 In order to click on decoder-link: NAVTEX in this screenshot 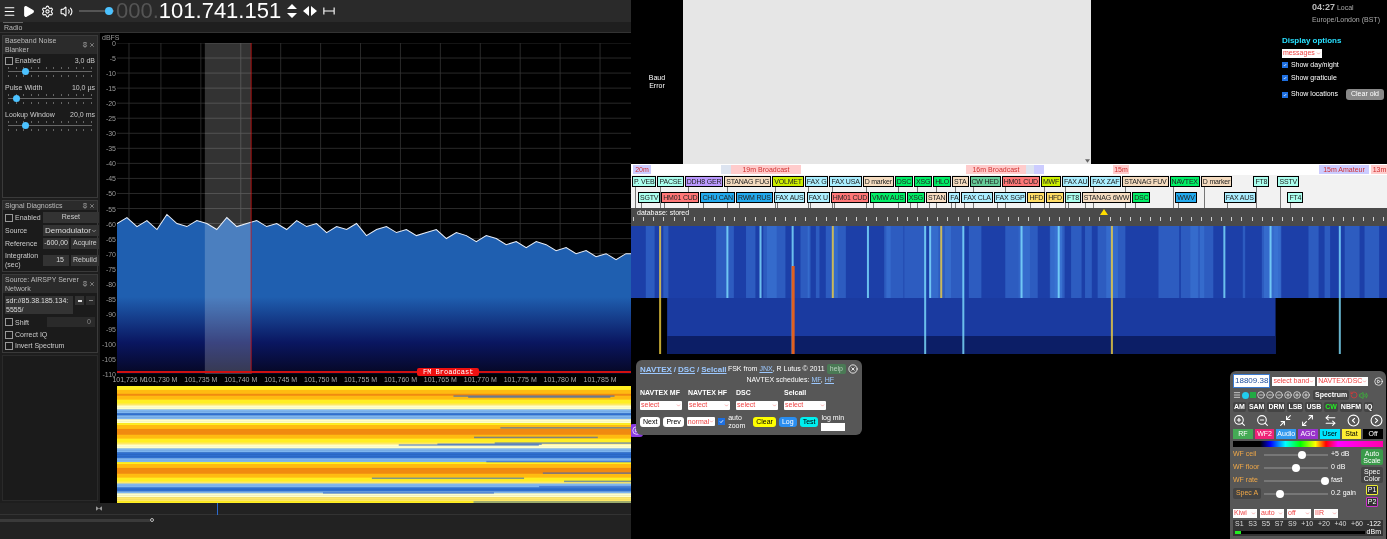, I will do `click(656, 370)`.